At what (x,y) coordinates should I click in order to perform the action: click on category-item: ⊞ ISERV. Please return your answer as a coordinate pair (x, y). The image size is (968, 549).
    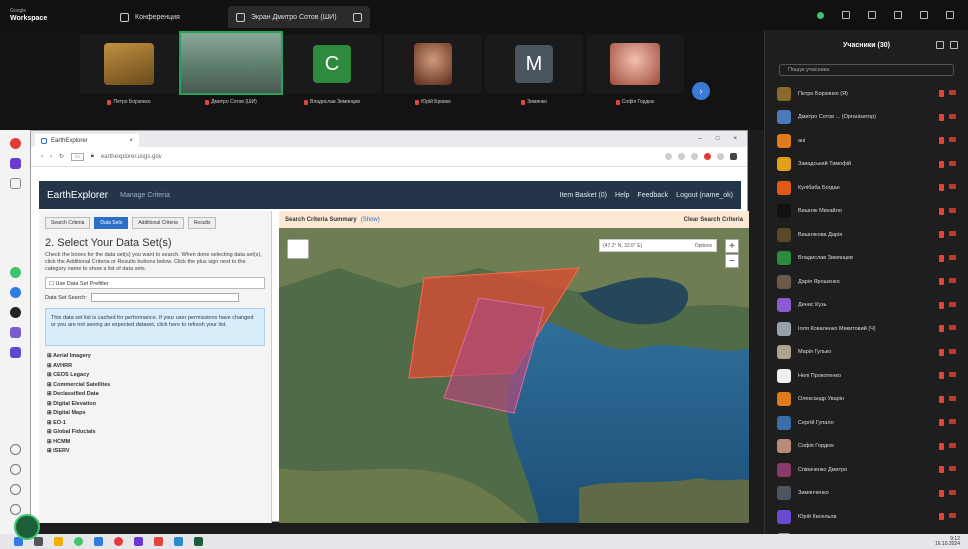
    Looking at the image, I should click on (155, 452).